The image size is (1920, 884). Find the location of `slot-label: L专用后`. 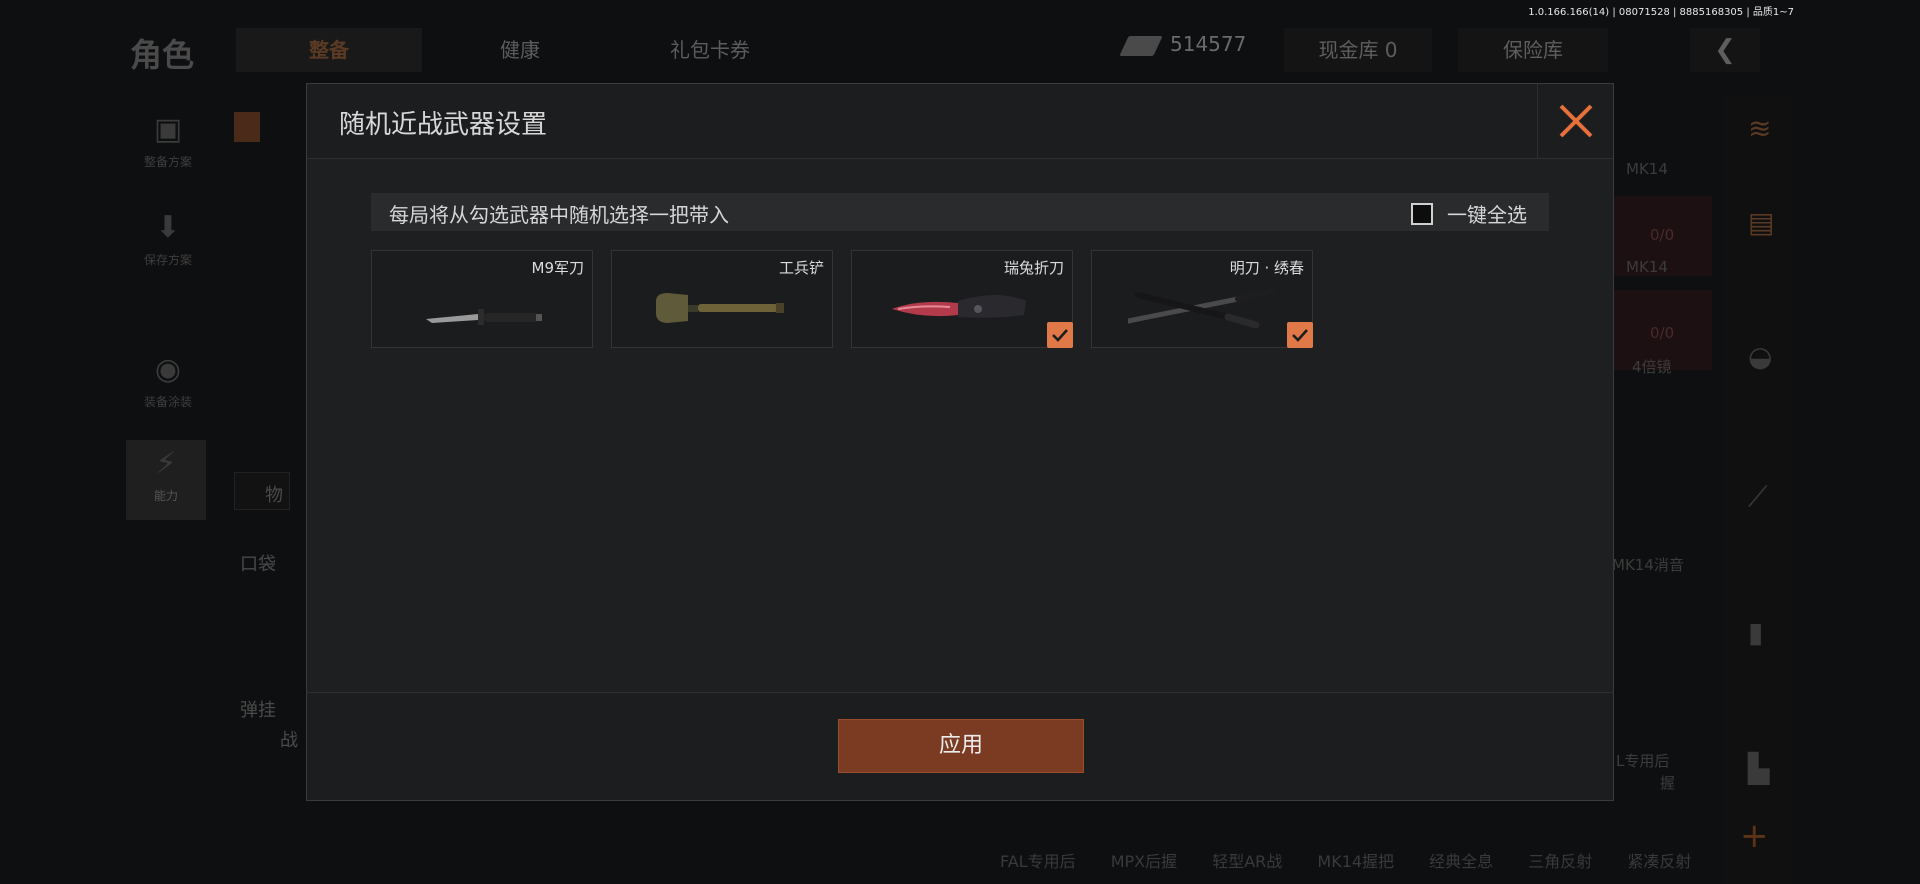

slot-label: L专用后 is located at coordinates (1643, 761).